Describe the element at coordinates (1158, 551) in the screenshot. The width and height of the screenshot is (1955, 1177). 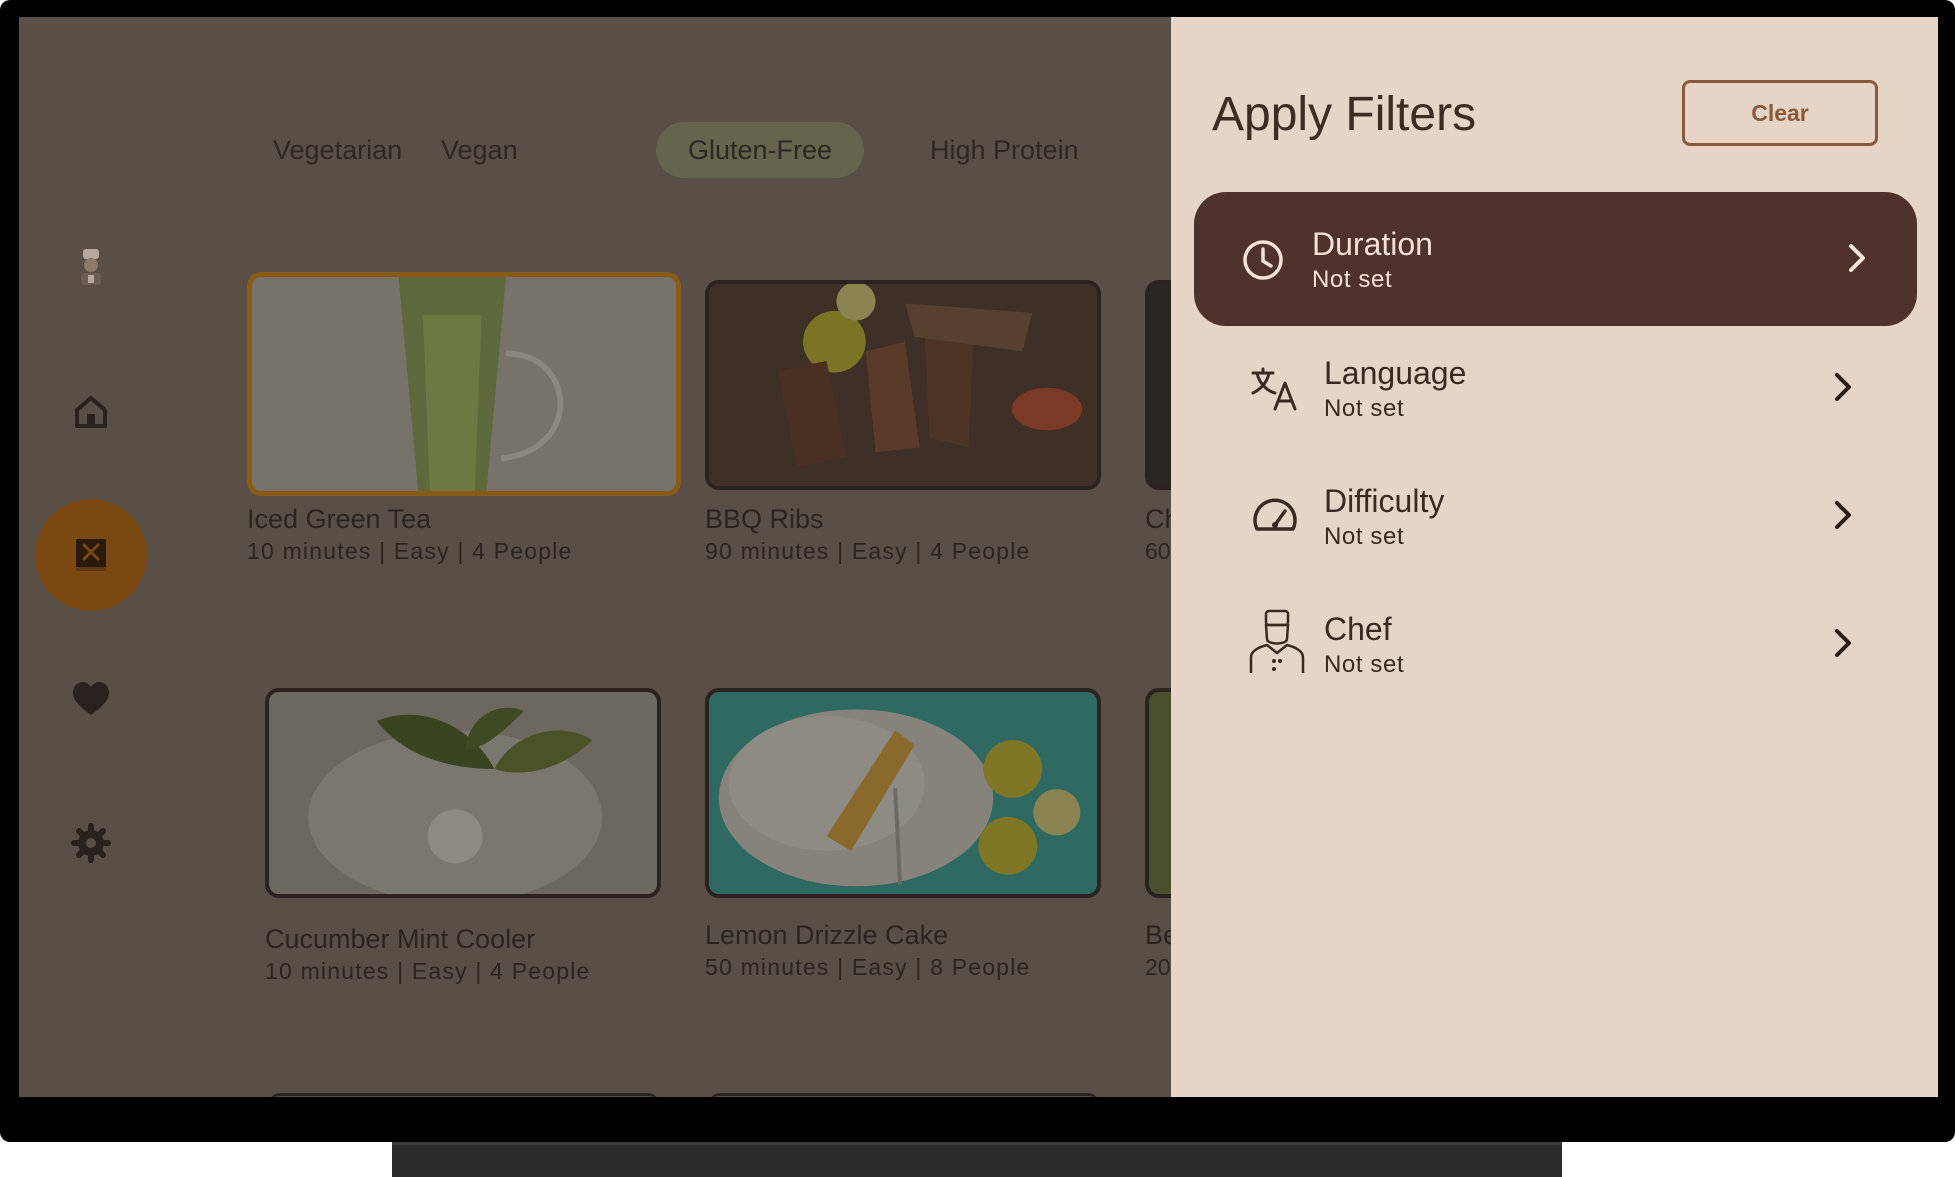
I see `recipe-meta: 60` at that location.